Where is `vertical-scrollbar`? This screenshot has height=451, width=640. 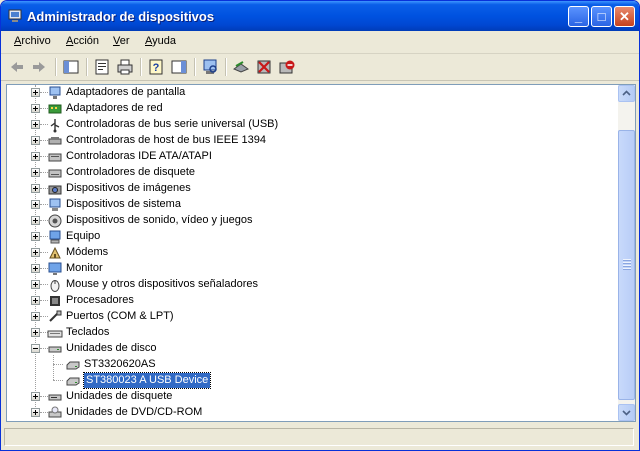
vertical-scrollbar is located at coordinates (626, 253).